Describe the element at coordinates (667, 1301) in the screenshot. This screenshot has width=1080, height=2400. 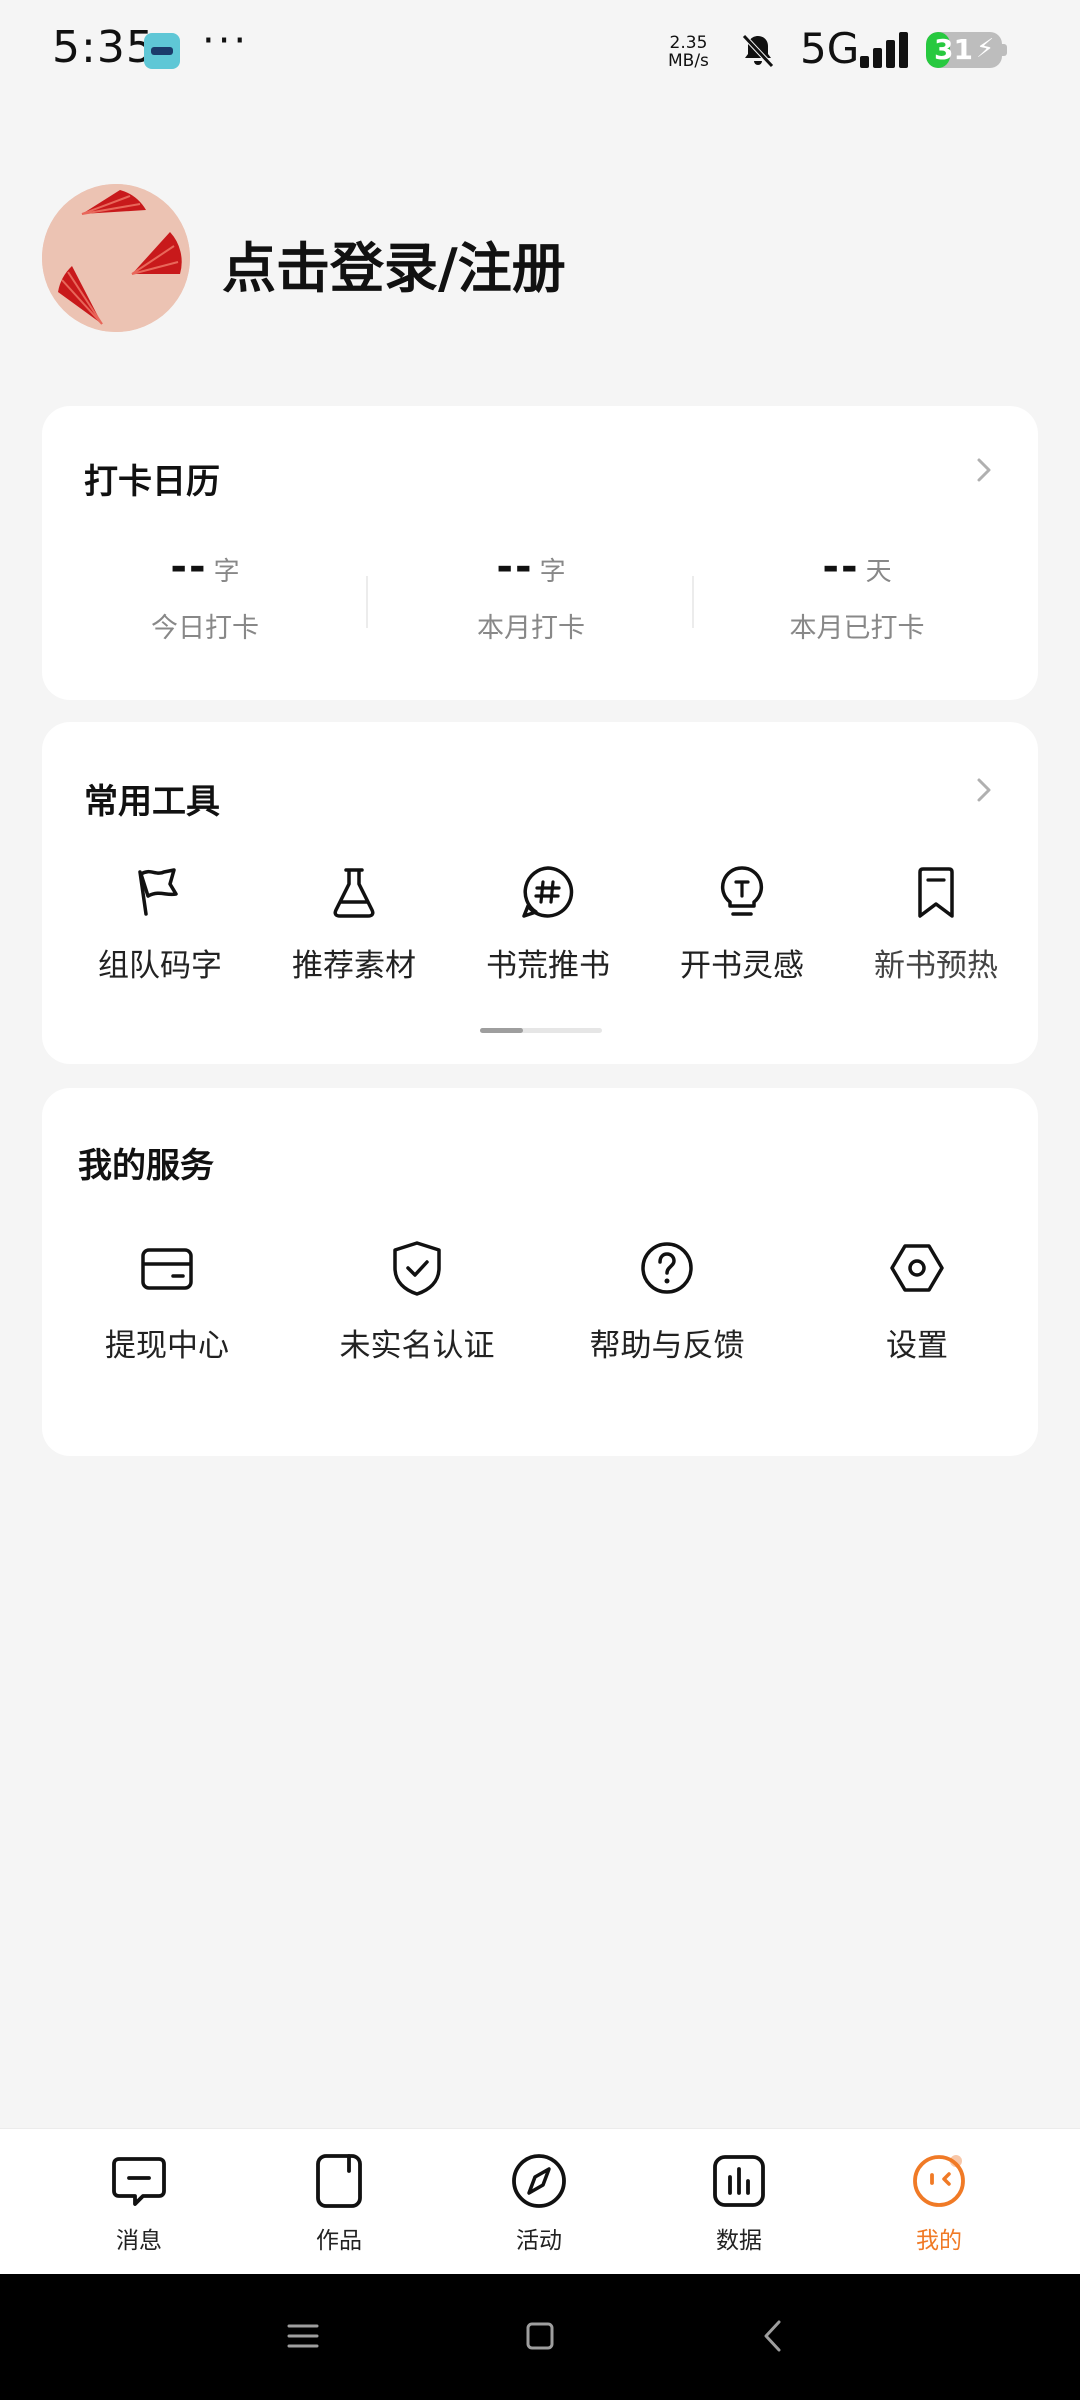
I see `service-help-feedback: 帮助与反馈` at that location.